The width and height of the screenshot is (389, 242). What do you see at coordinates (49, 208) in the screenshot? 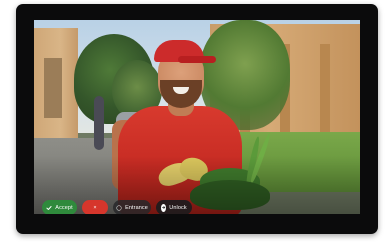
I see `checkmark-icon` at bounding box center [49, 208].